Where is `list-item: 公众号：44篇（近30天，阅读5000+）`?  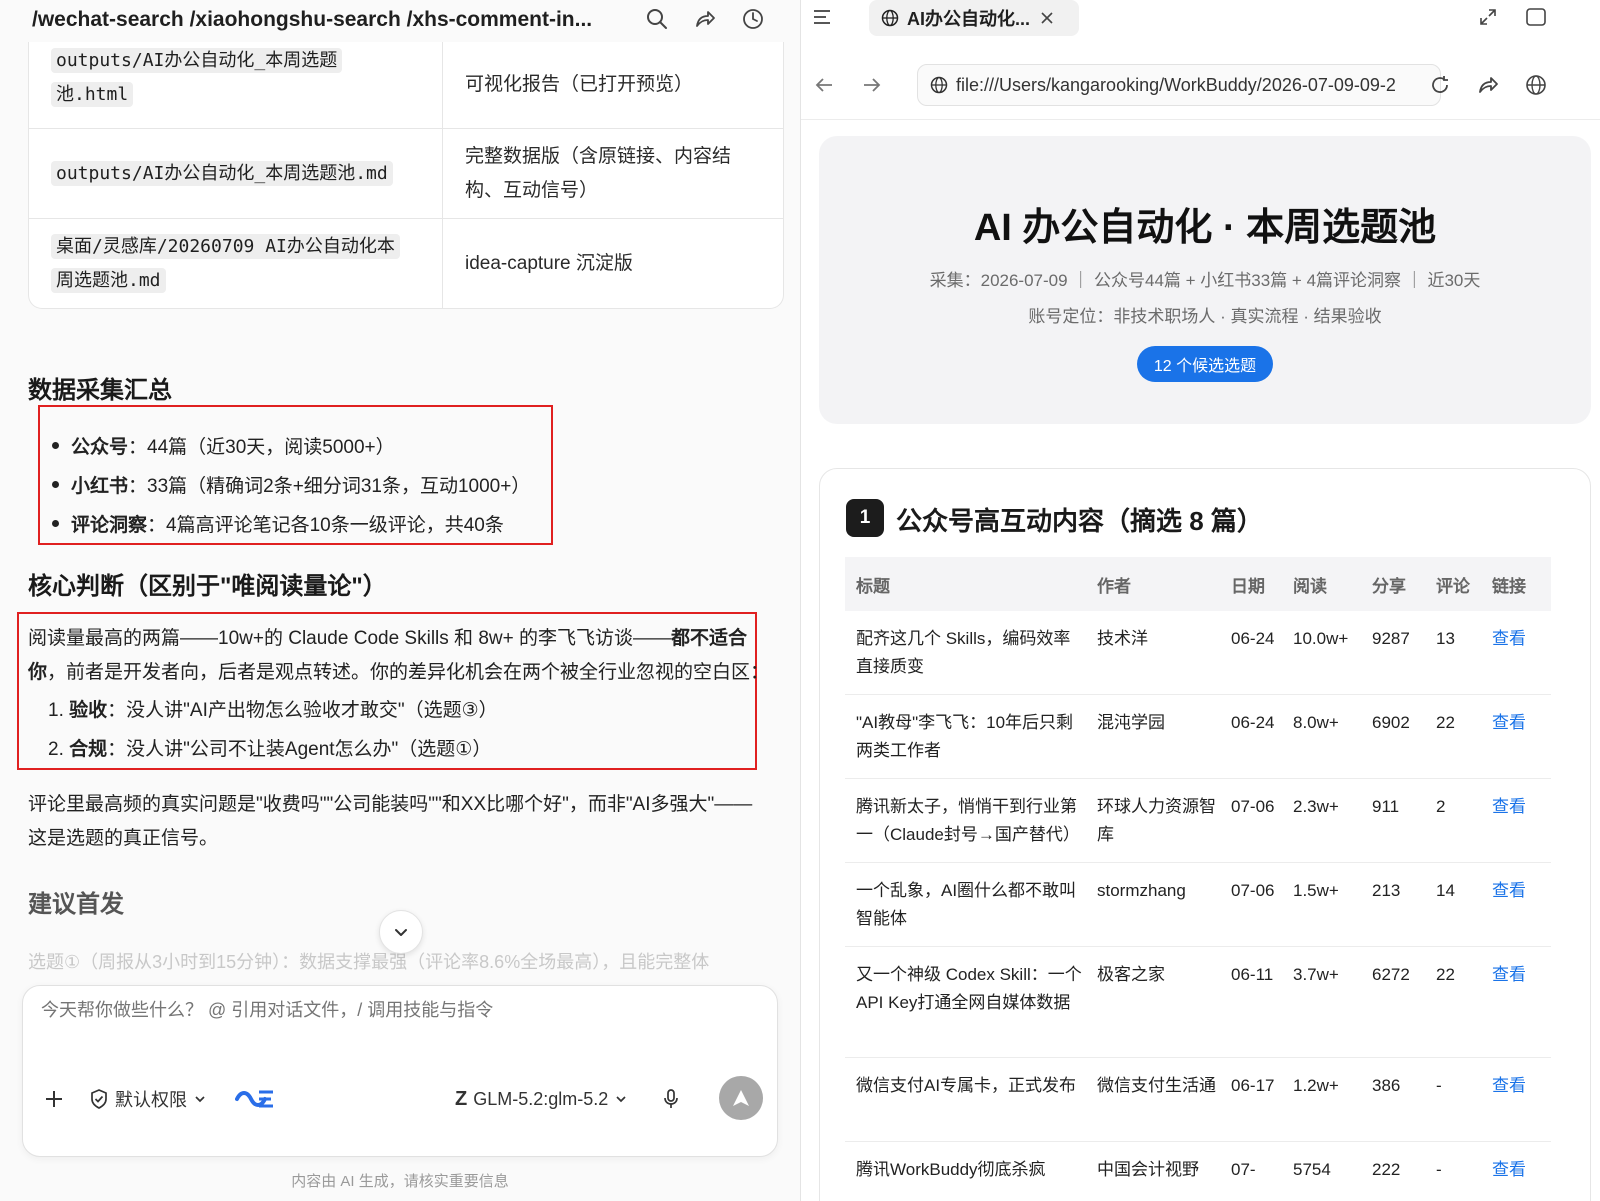
list-item: 公众号：44篇（近30天，阅读5000+） is located at coordinates (223, 445).